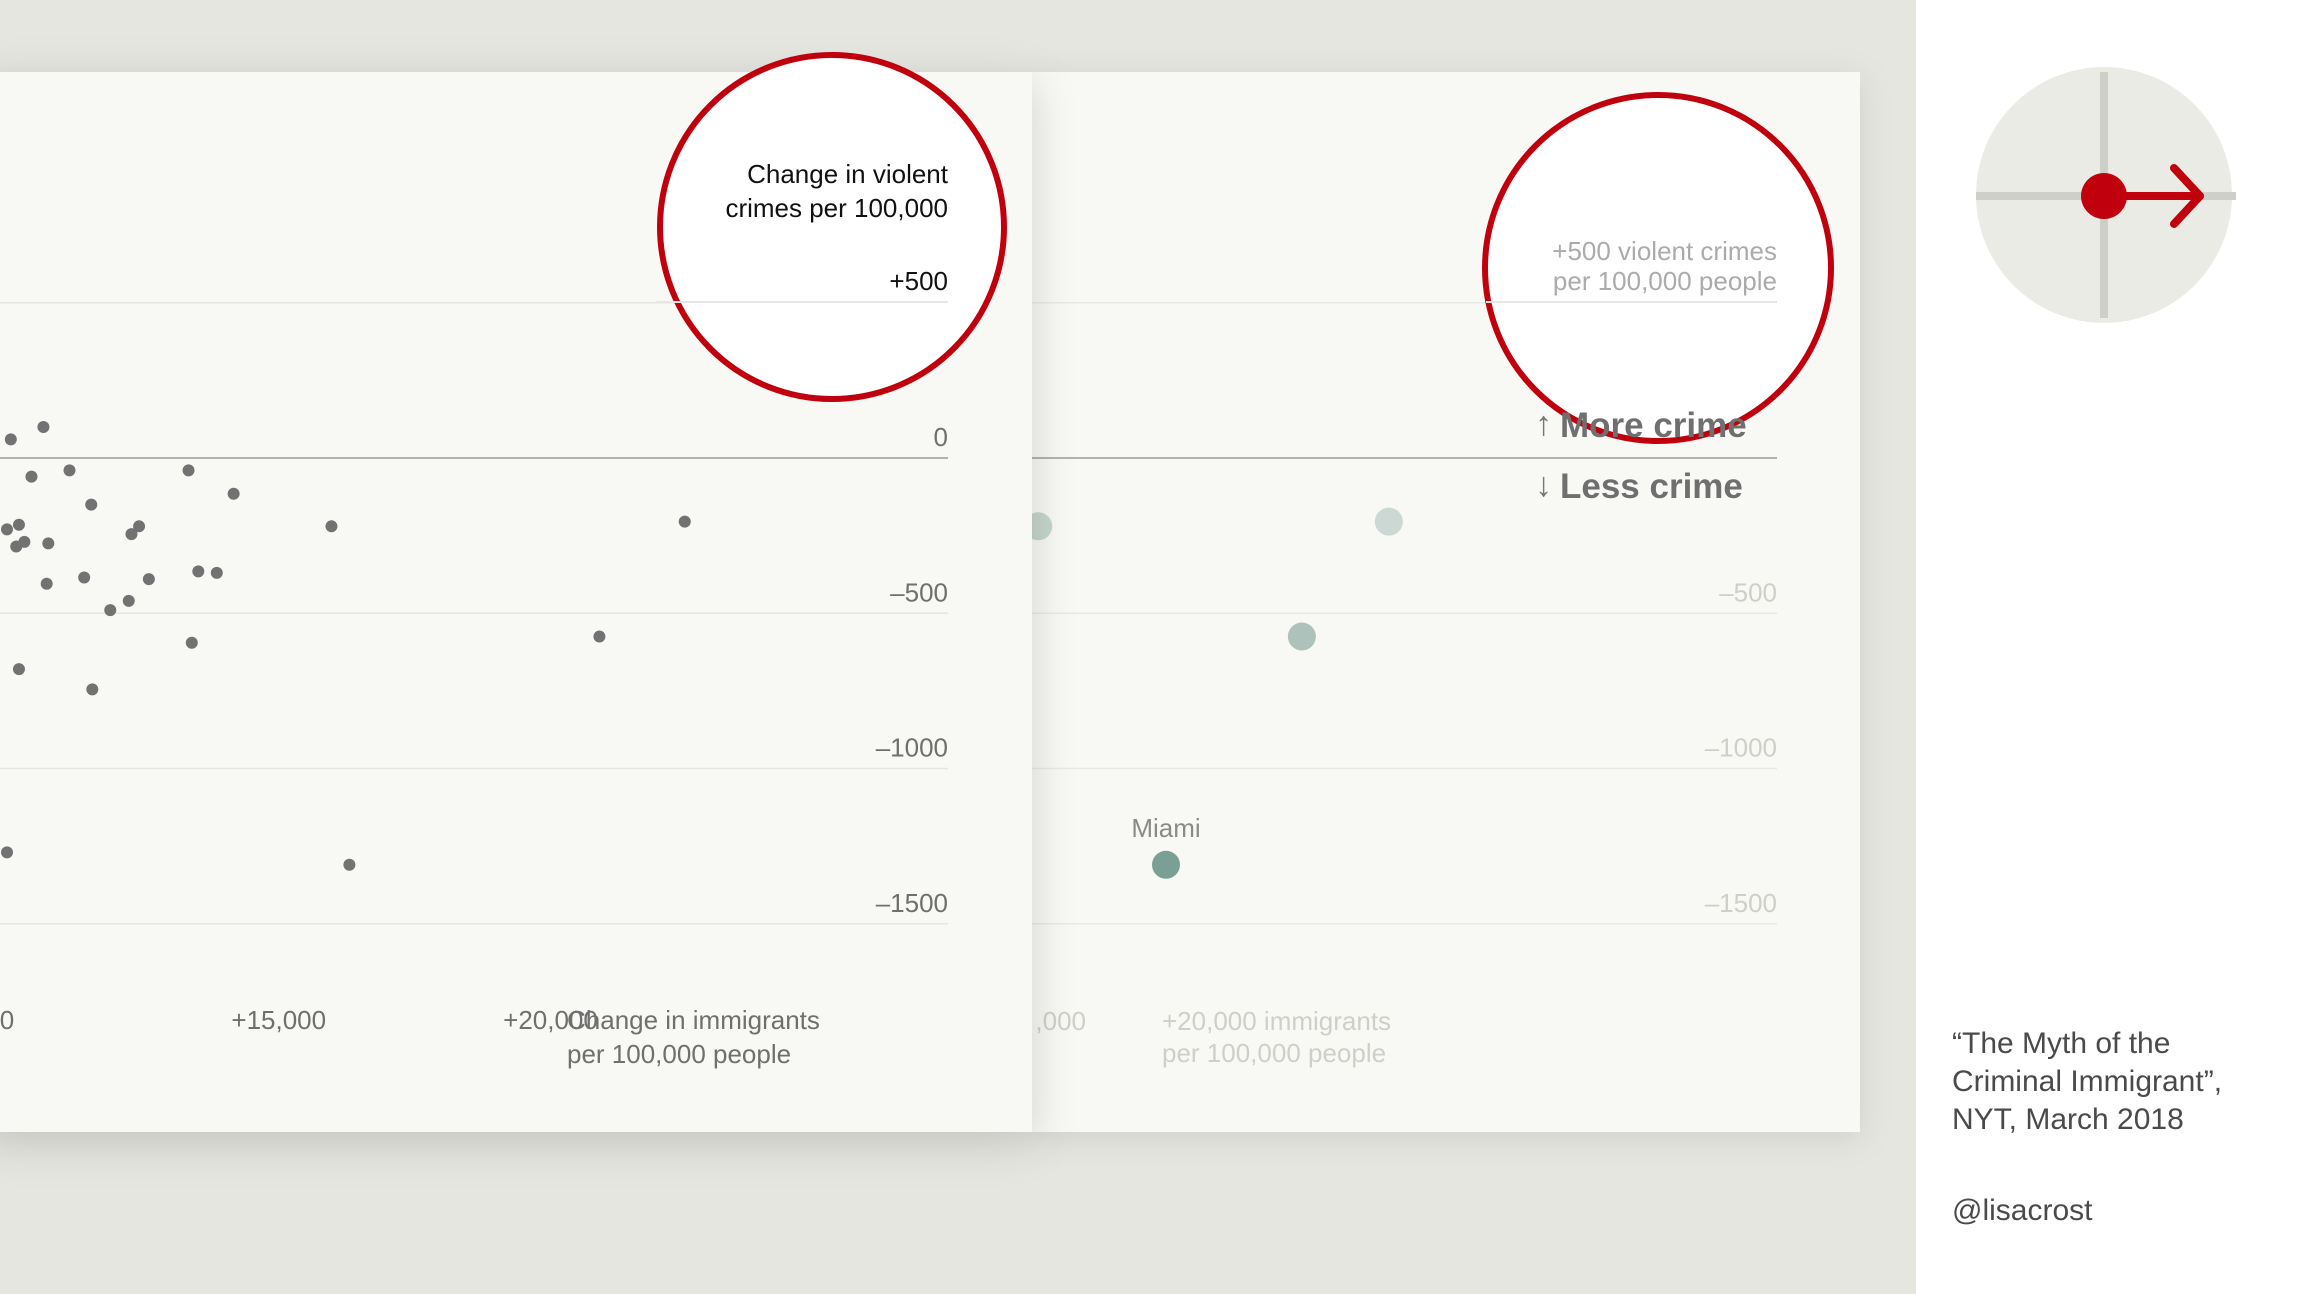 This screenshot has height=1294, width=2300. Describe the element at coordinates (1543, 485) in the screenshot. I see `down-arrow-icon: ↓` at that location.